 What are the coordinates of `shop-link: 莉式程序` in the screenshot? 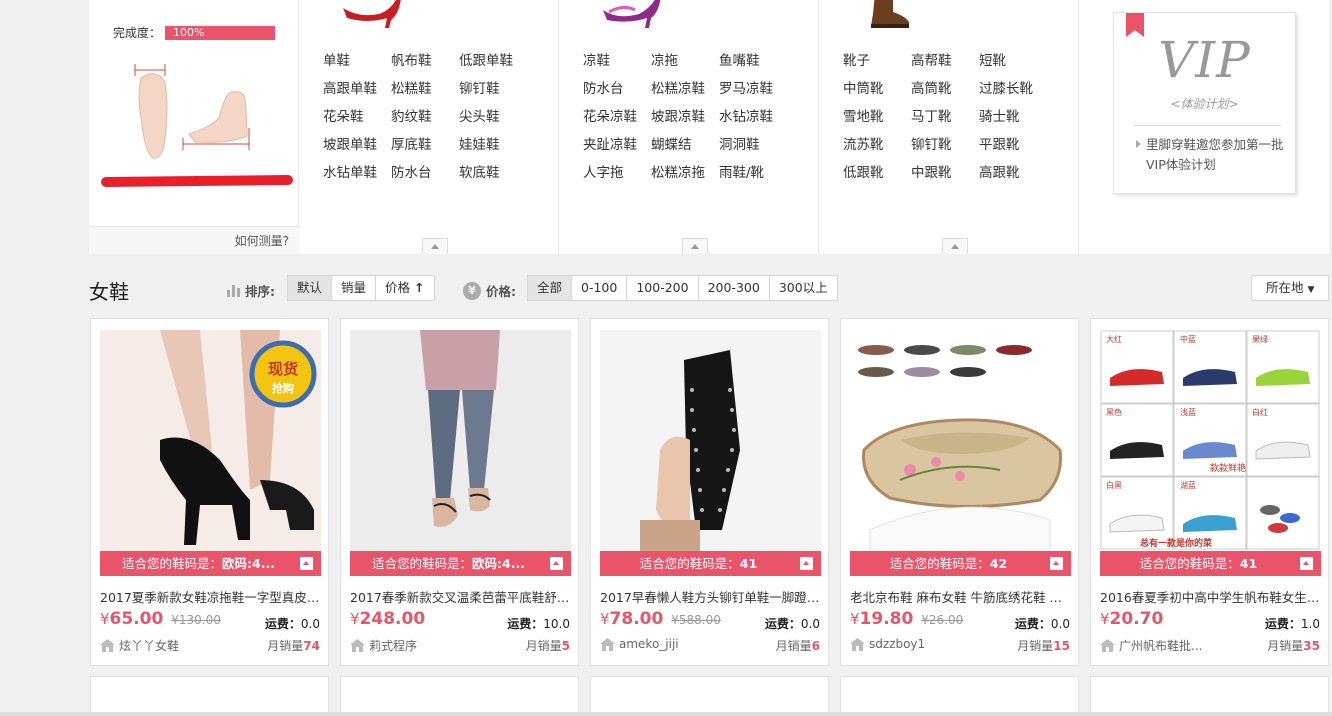 It's located at (383, 645).